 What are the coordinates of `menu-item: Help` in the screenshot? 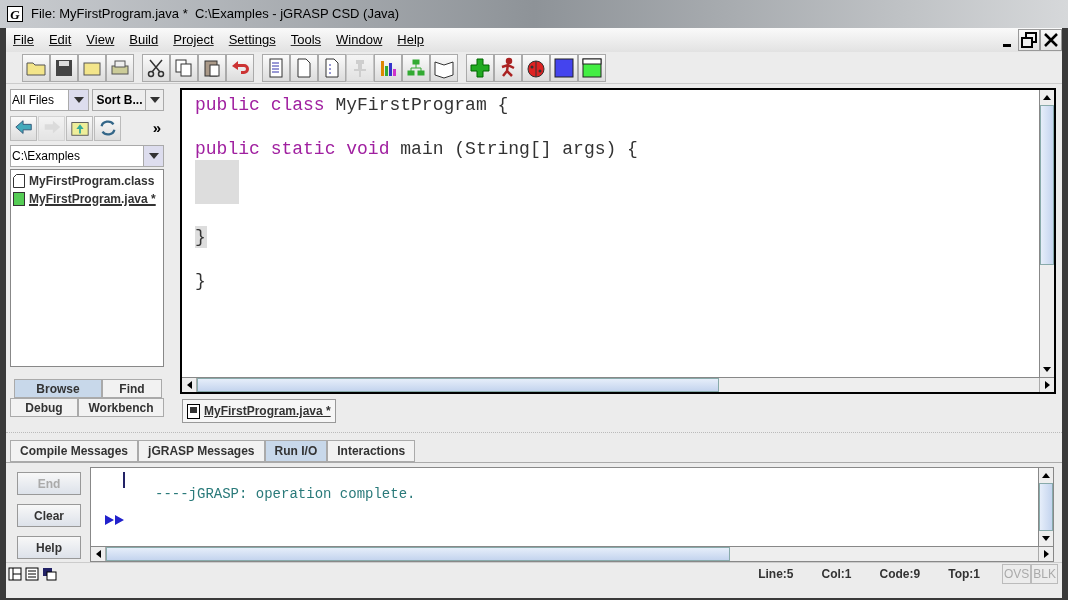 It's located at (411, 40).